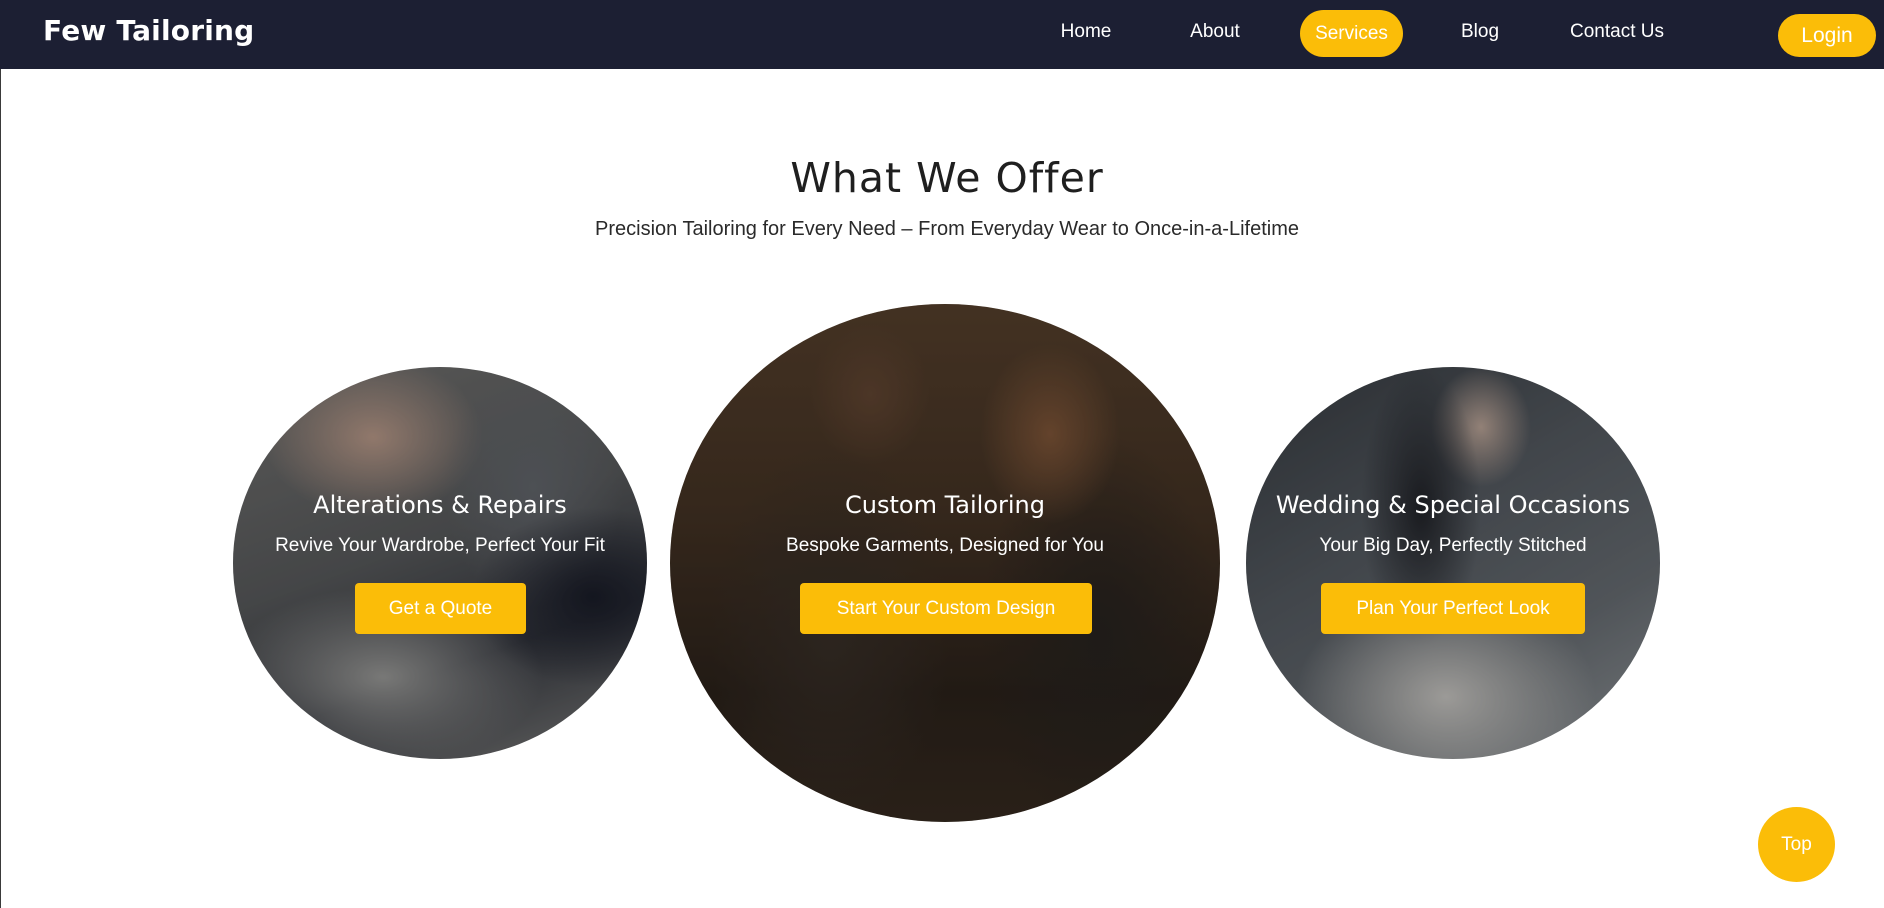 Image resolution: width=1884 pixels, height=908 pixels. Describe the element at coordinates (440, 608) in the screenshot. I see `get-quote-button: Get a Quote` at that location.